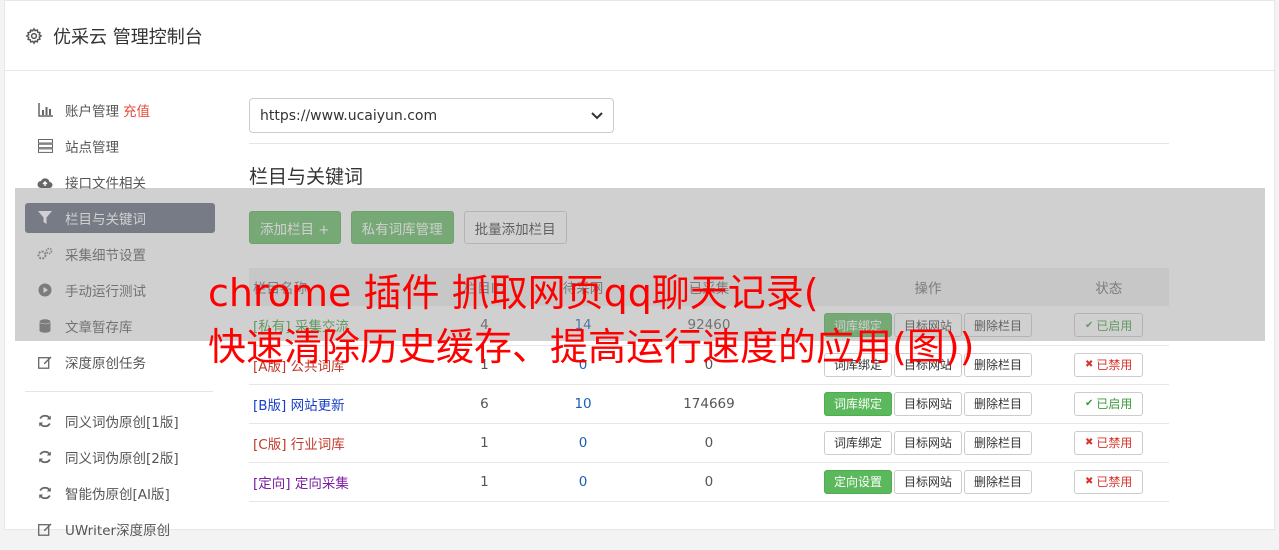  I want to click on bind-lib-button: 定向设置, so click(857, 481).